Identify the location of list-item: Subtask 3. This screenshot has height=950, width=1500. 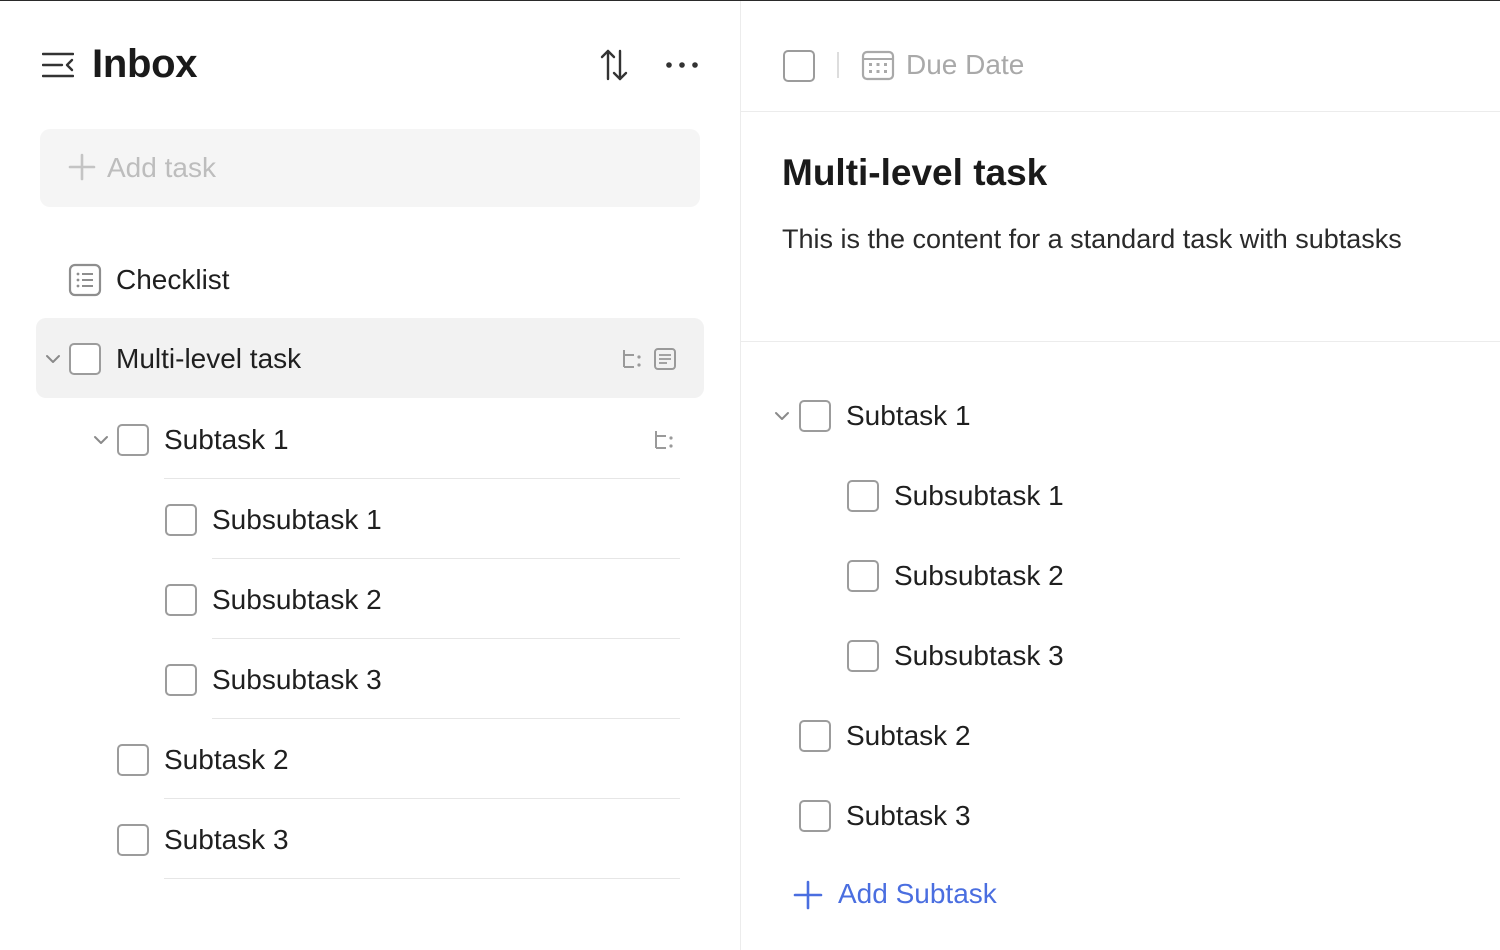
(370, 840).